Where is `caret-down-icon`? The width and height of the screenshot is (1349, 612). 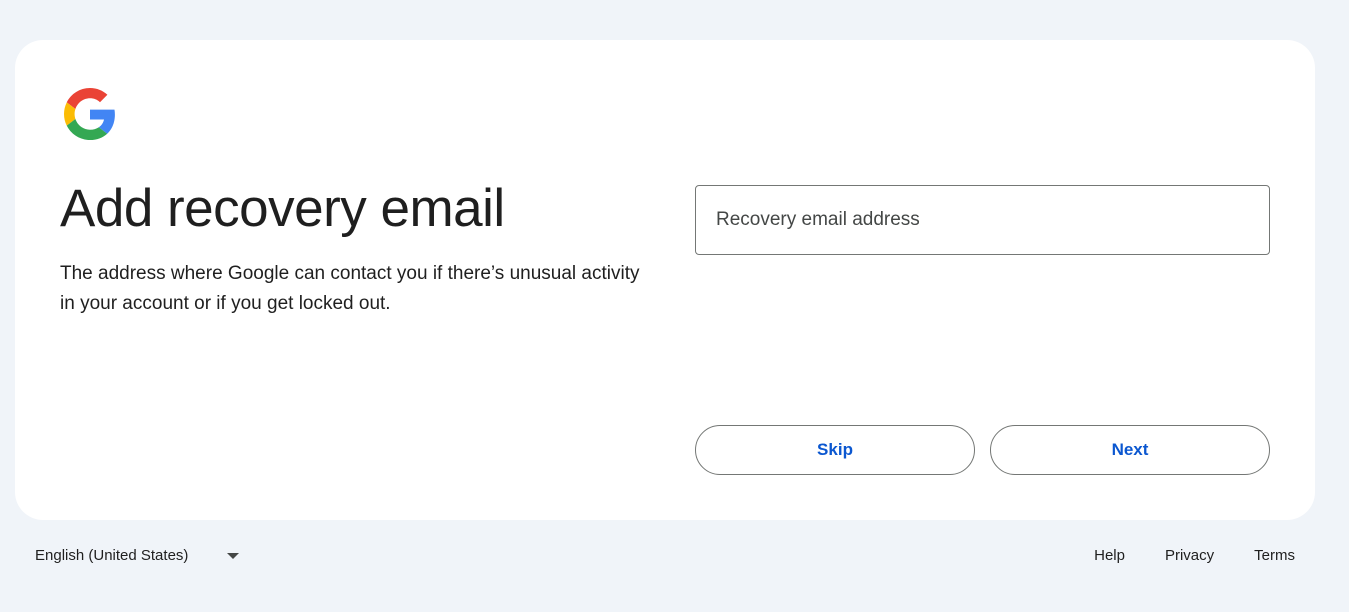 caret-down-icon is located at coordinates (233, 555).